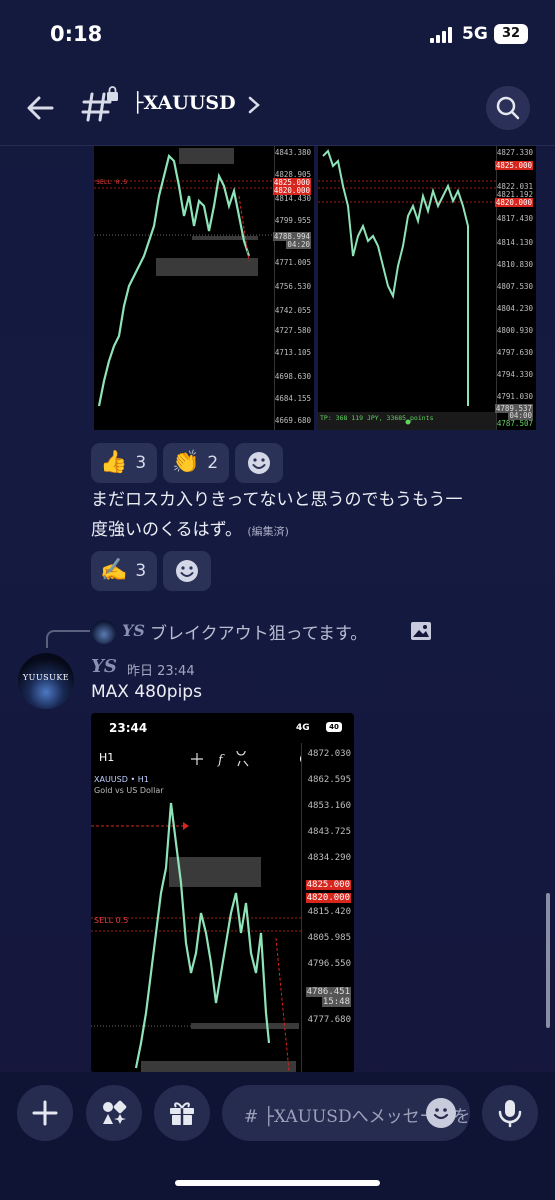 The height and width of the screenshot is (1200, 555). Describe the element at coordinates (514, 352) in the screenshot. I see `tick: 4797.630` at that location.